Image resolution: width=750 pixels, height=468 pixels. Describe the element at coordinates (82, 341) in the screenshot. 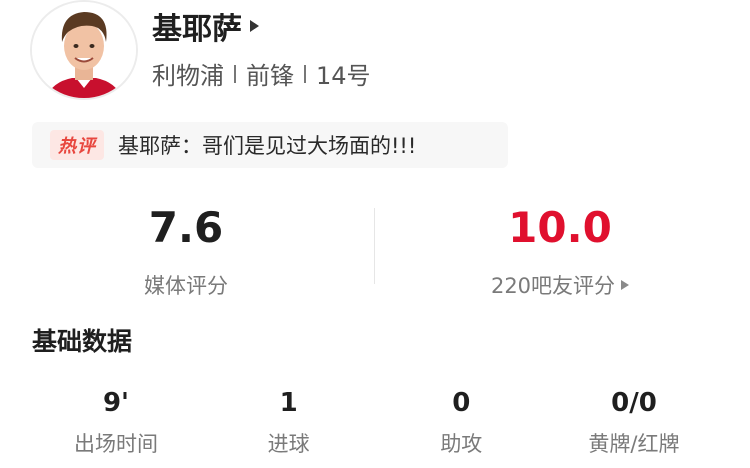

I see `section-title: 基础数据` at that location.